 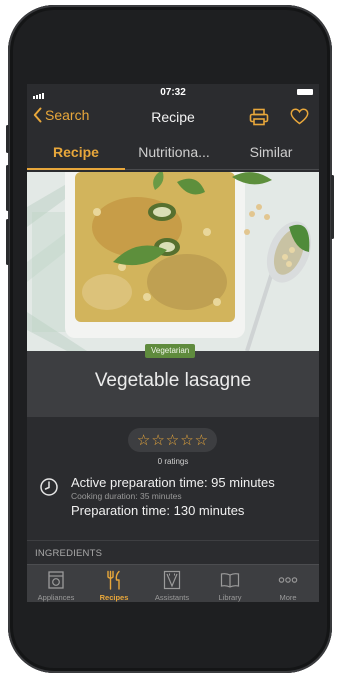 I want to click on tabbar-assistants: Assistants, so click(x=172, y=583).